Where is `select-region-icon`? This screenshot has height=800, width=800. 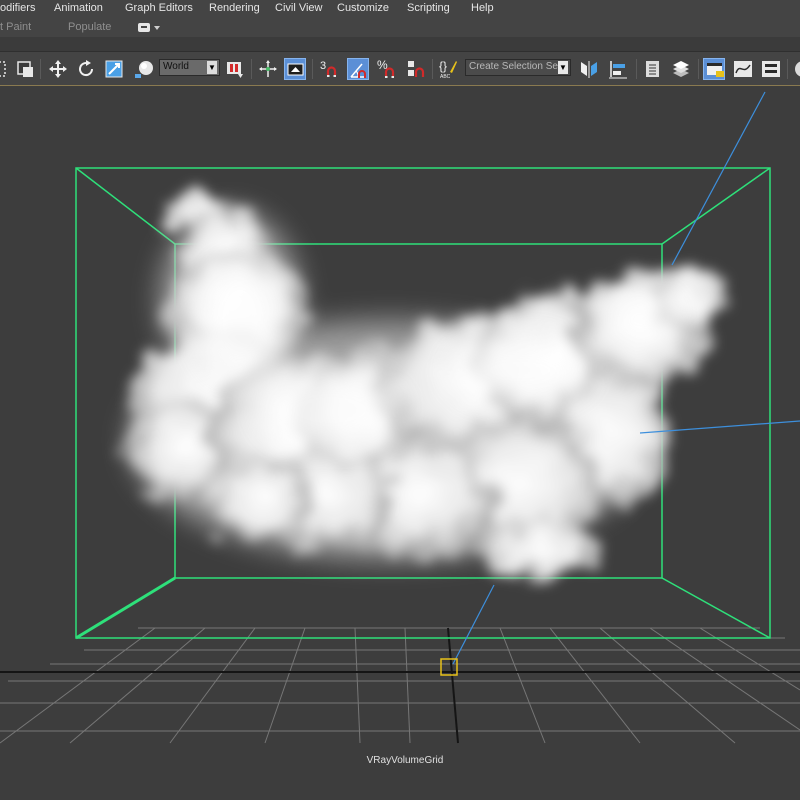 select-region-icon is located at coordinates (3, 69).